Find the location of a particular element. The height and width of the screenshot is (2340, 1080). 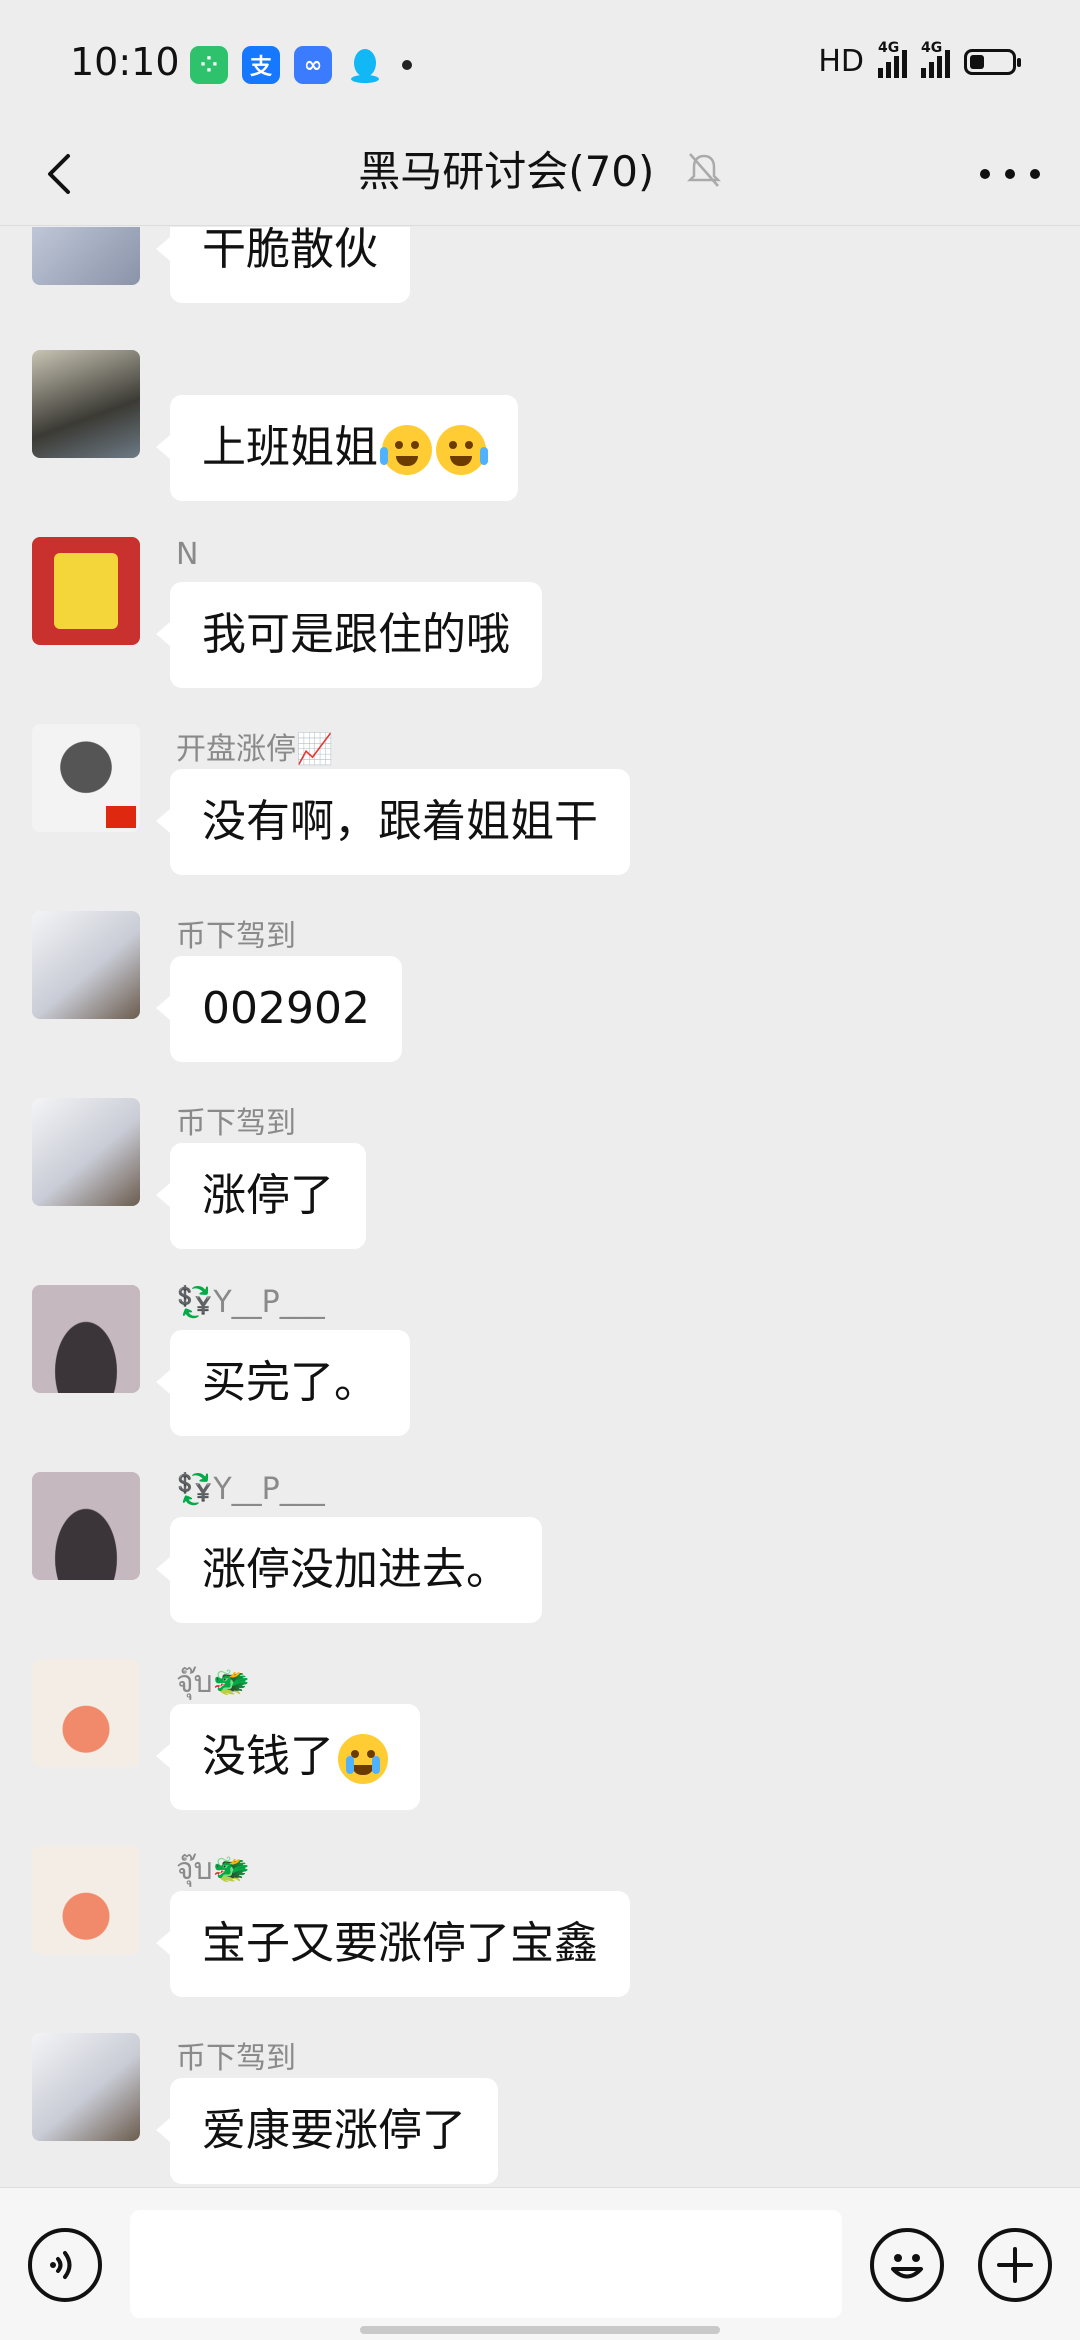

message-bubble: 没钱了 is located at coordinates (288, 1757).